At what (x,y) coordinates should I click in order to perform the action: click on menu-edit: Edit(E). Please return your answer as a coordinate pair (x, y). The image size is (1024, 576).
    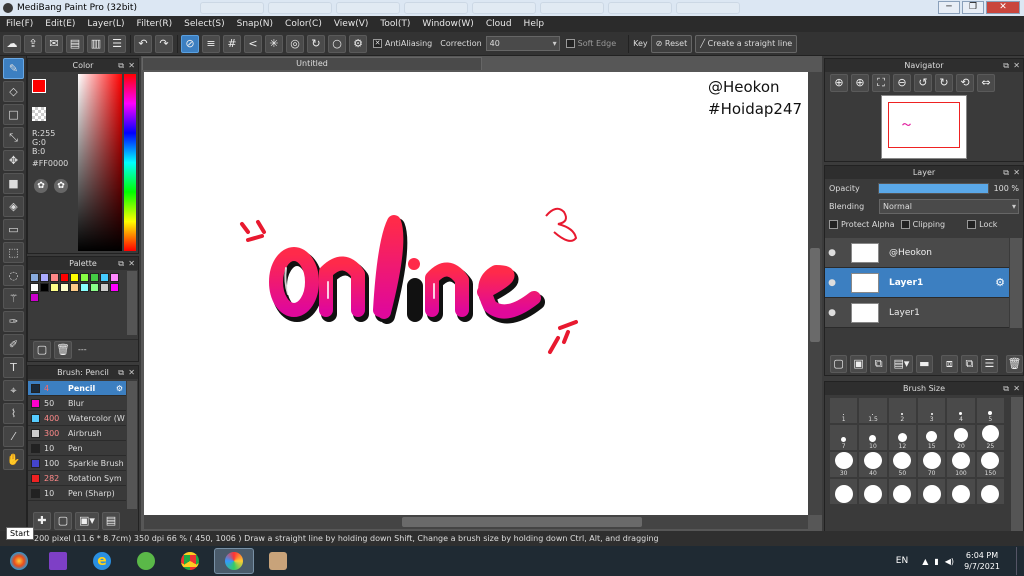
    Looking at the image, I should click on (60, 24).